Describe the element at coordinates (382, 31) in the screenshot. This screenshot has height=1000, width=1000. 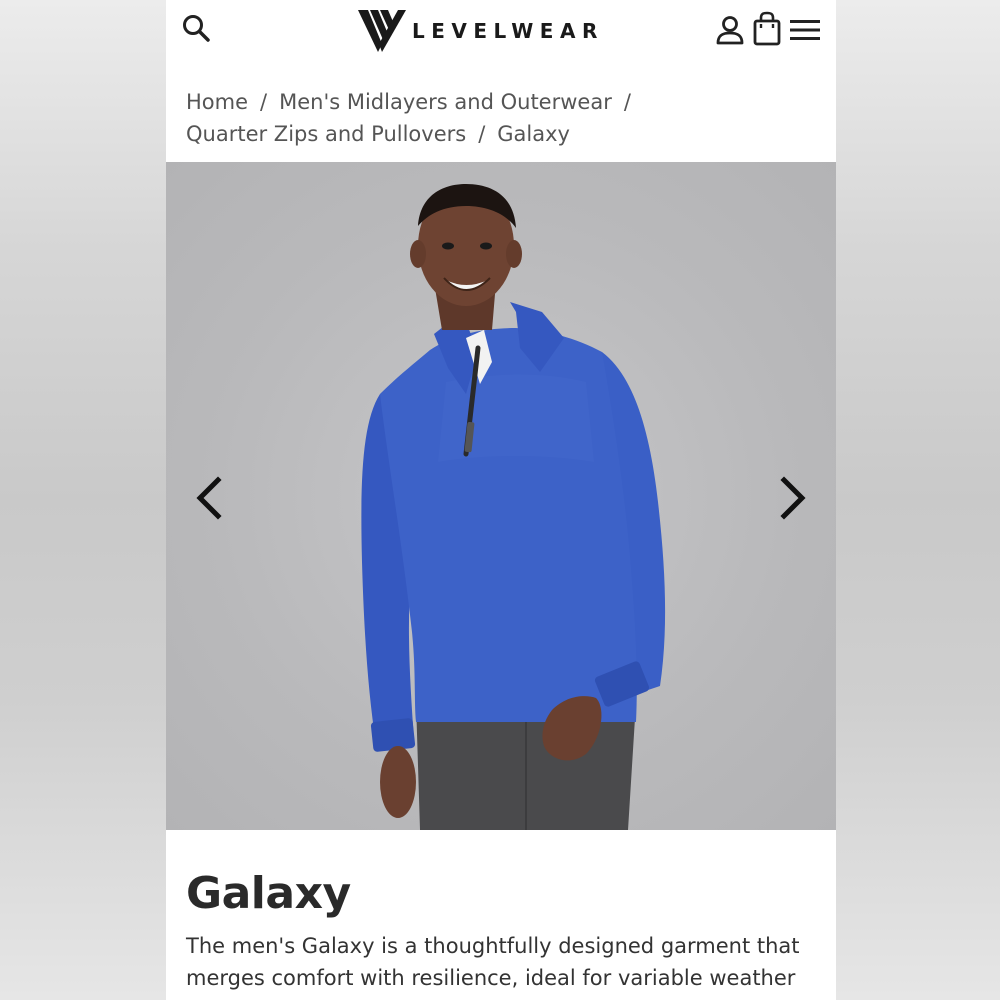
I see `levelwear-logo-icon` at that location.